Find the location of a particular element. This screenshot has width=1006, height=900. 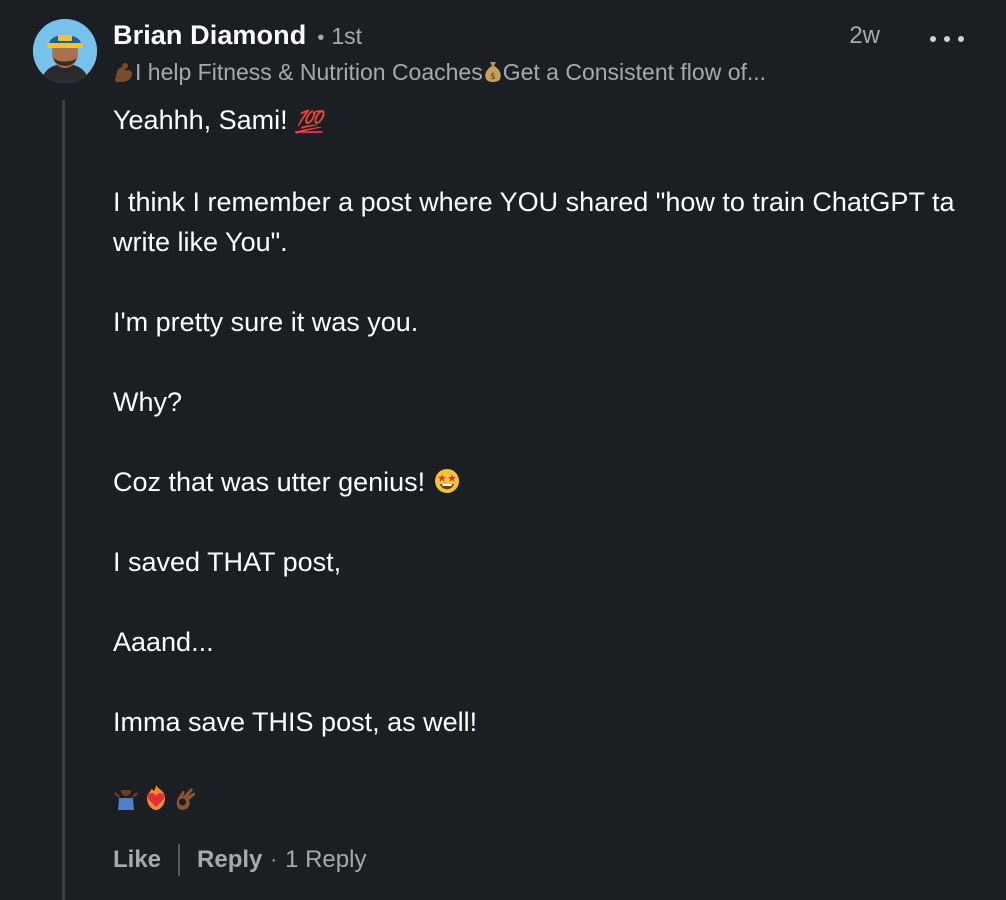

comment-paragraph: I'm pretty sure it was you. is located at coordinates (266, 322).